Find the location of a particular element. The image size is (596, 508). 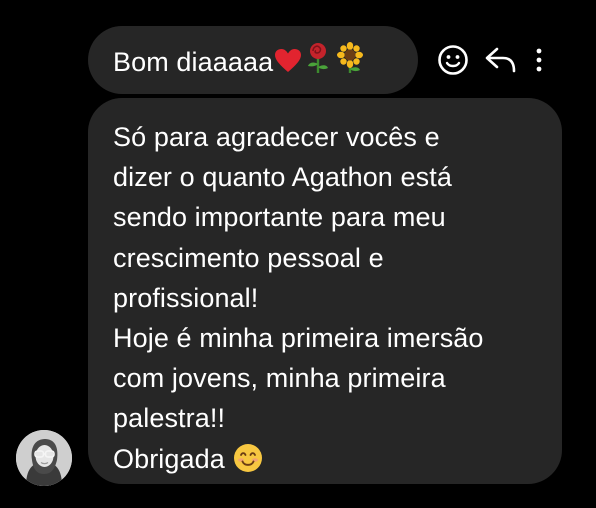

avatar is located at coordinates (44, 458).